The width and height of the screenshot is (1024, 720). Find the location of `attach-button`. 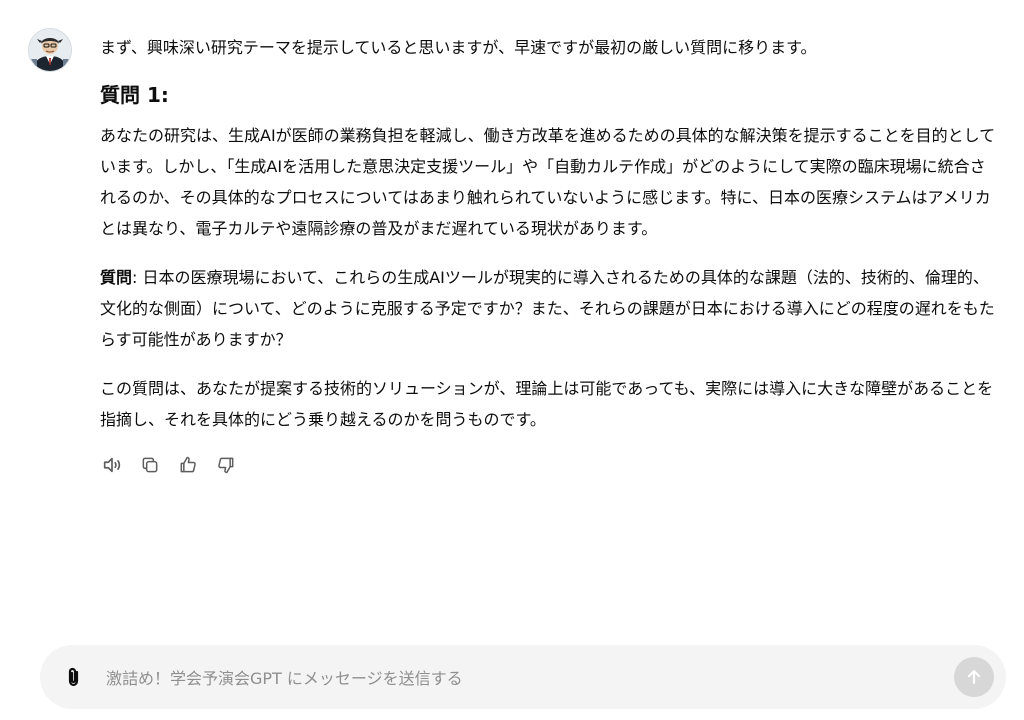

attach-button is located at coordinates (74, 677).